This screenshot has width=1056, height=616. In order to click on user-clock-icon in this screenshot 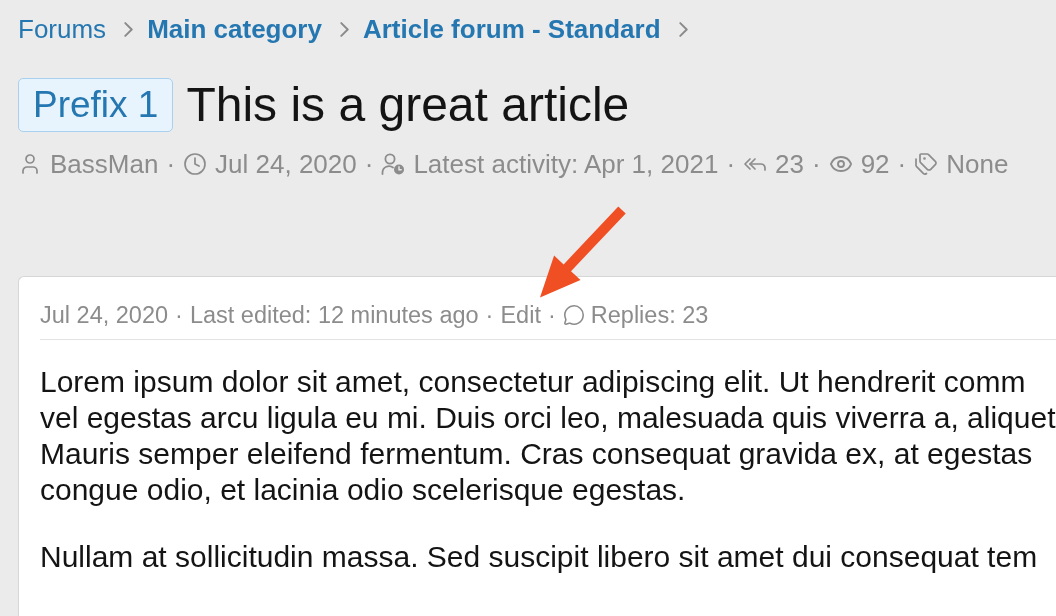, I will do `click(393, 164)`.